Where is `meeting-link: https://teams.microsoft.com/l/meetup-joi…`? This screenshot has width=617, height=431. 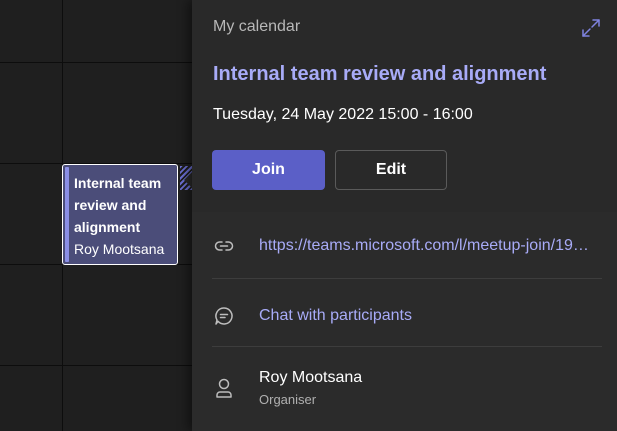
meeting-link: https://teams.microsoft.com/l/meetup-joi… is located at coordinates (430, 246).